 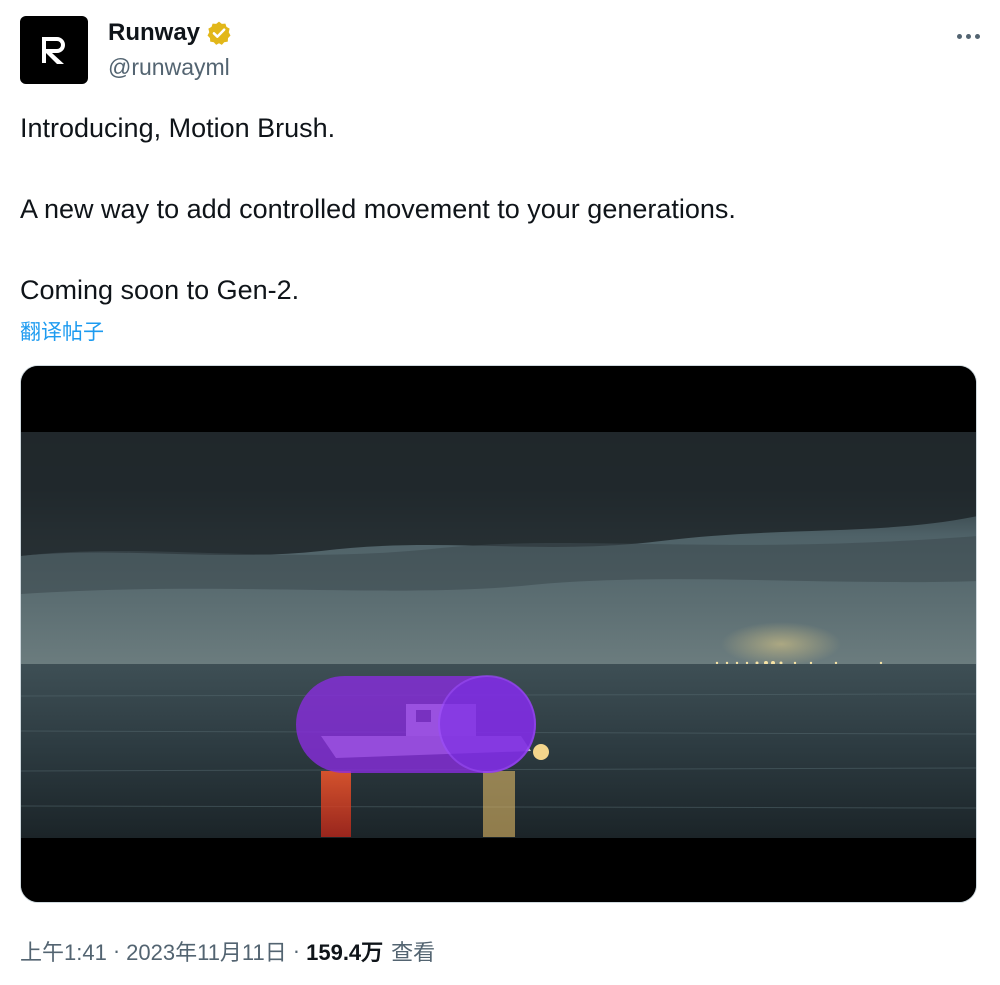 I want to click on avatar, so click(x=54, y=50).